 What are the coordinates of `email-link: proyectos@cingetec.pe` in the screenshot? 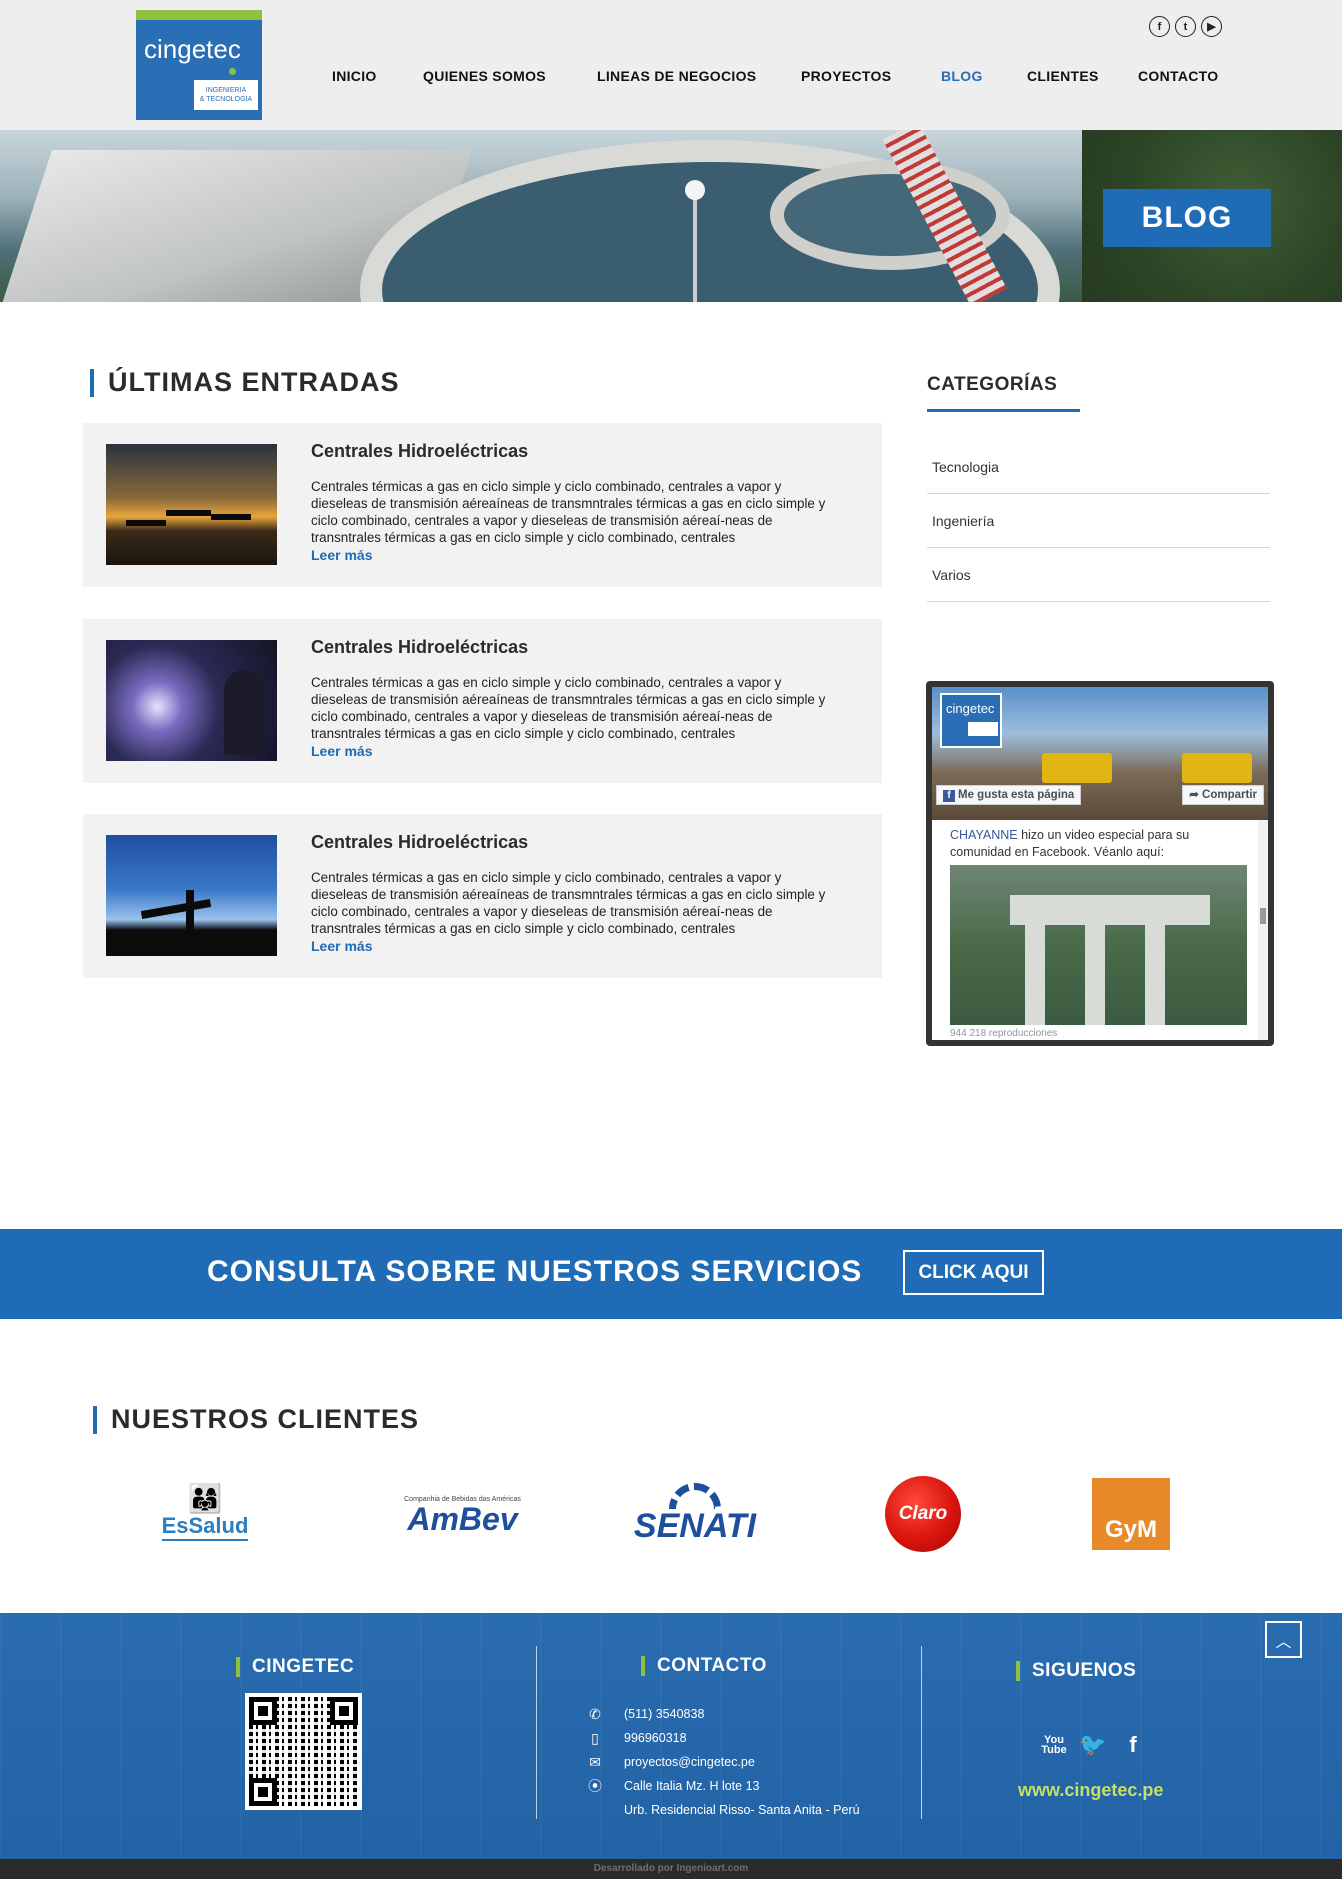 It's located at (689, 1762).